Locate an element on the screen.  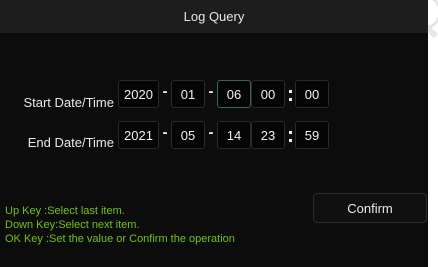
end-datetime-label: End Date/Time is located at coordinates (70, 142).